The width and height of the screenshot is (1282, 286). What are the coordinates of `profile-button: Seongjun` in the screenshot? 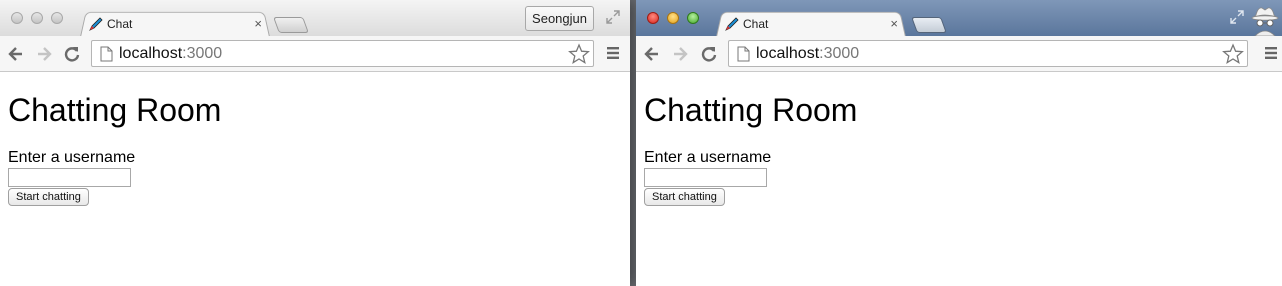 It's located at (559, 18).